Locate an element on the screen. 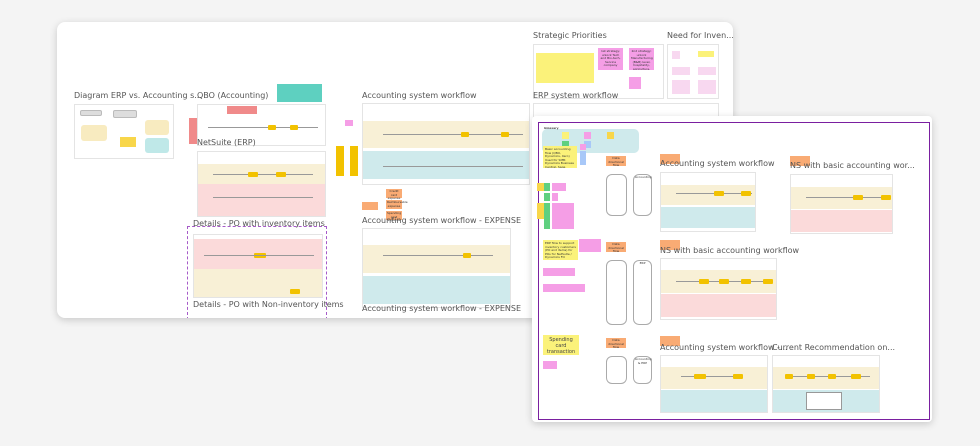 The image size is (980, 446). frame-title: NetSuite (ERP) is located at coordinates (226, 142).